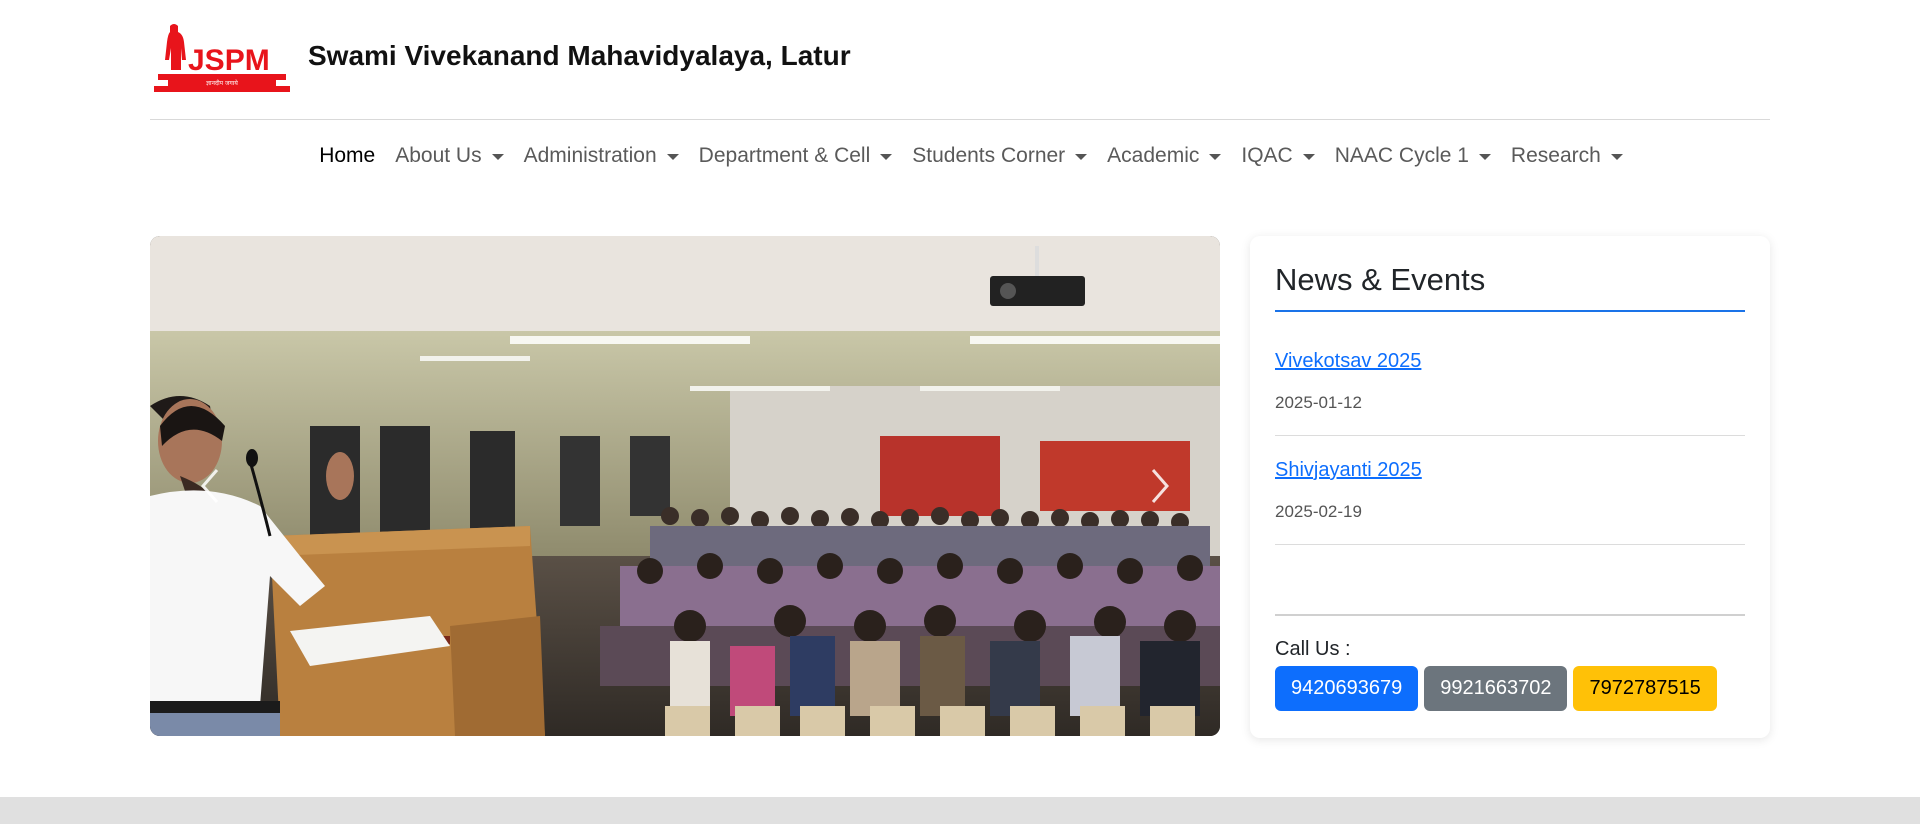 This screenshot has height=824, width=1920. Describe the element at coordinates (1555, 155) in the screenshot. I see `nav-item-label: Research` at that location.